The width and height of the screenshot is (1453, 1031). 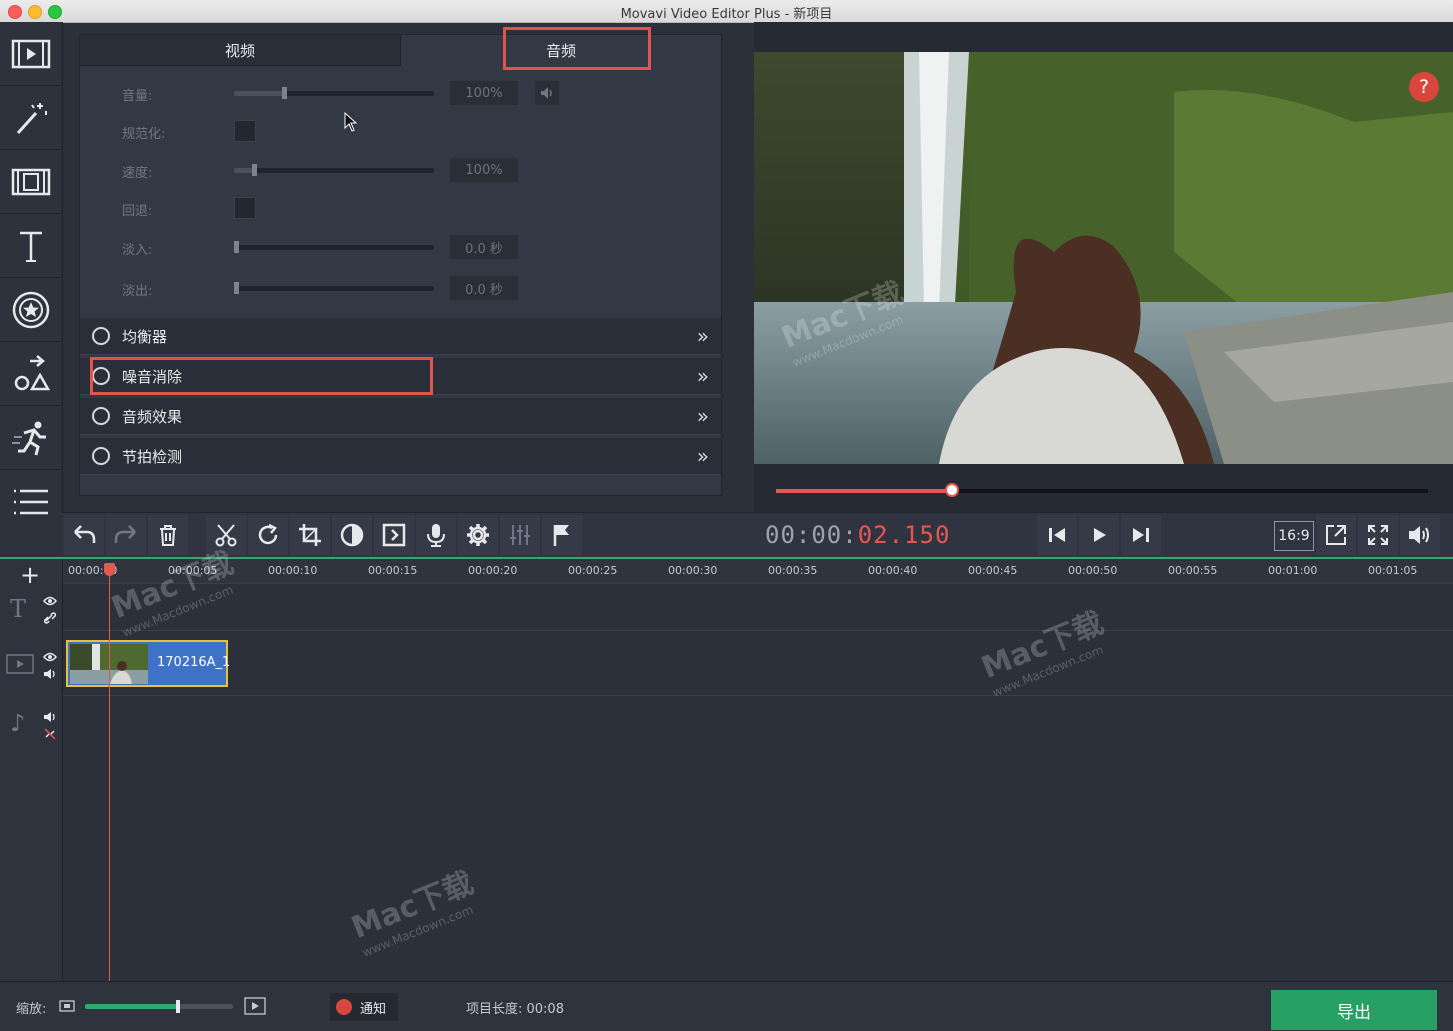 I want to click on sidebar-stickers-button, so click(x=31, y=310).